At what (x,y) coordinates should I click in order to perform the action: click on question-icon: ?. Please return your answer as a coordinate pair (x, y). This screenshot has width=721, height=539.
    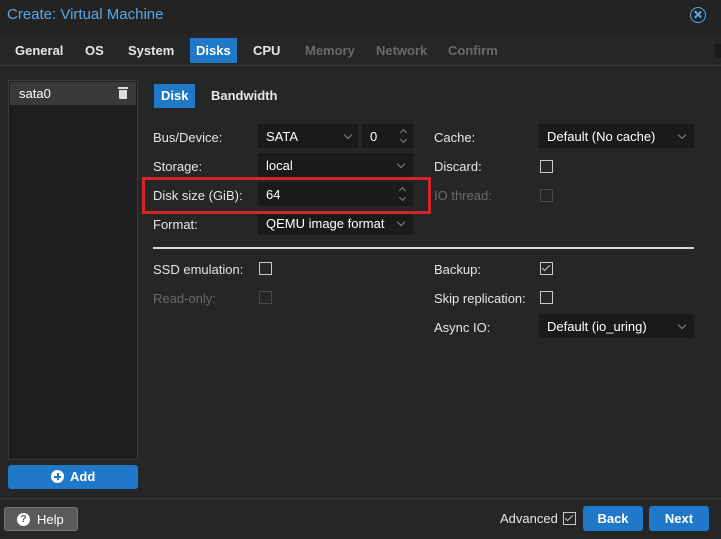
    Looking at the image, I should click on (23, 519).